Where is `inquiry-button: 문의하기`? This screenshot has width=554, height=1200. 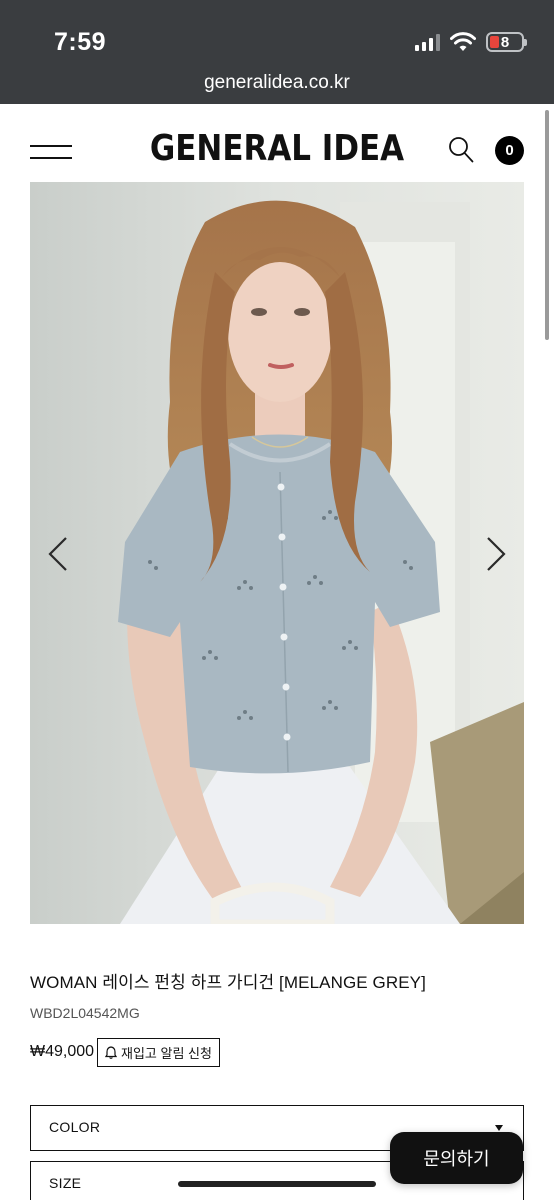 inquiry-button: 문의하기 is located at coordinates (456, 1158).